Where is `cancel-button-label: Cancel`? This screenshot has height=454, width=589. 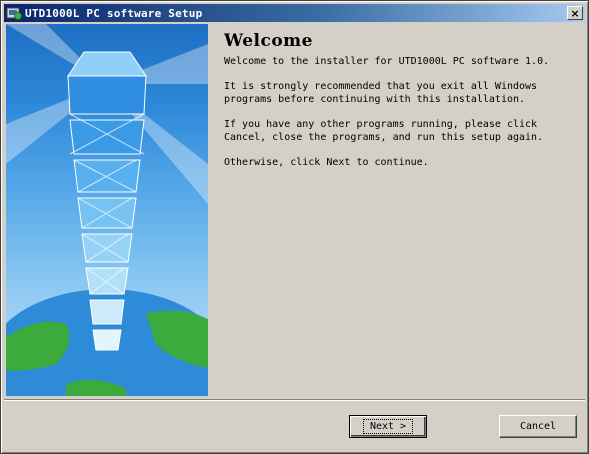
cancel-button-label: Cancel is located at coordinates (538, 426).